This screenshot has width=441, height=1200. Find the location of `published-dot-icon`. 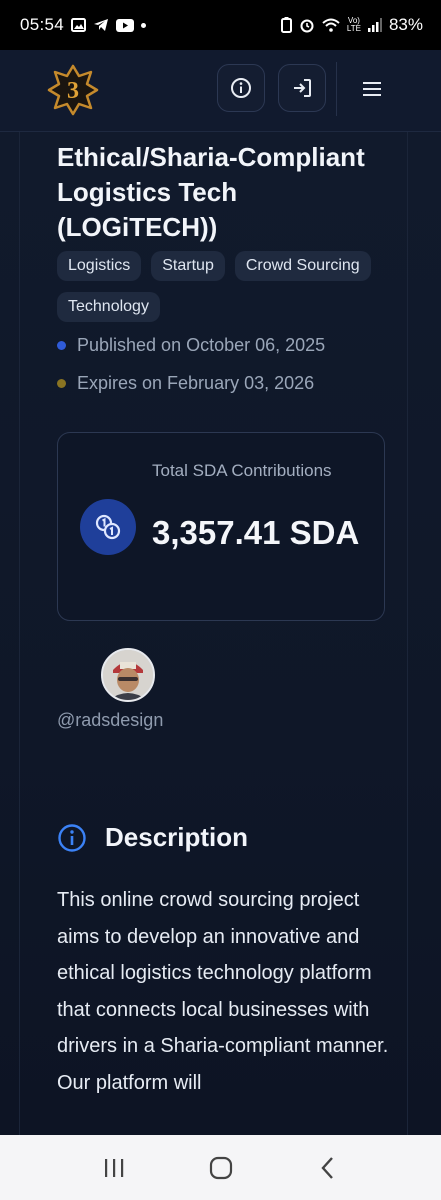

published-dot-icon is located at coordinates (61, 345).